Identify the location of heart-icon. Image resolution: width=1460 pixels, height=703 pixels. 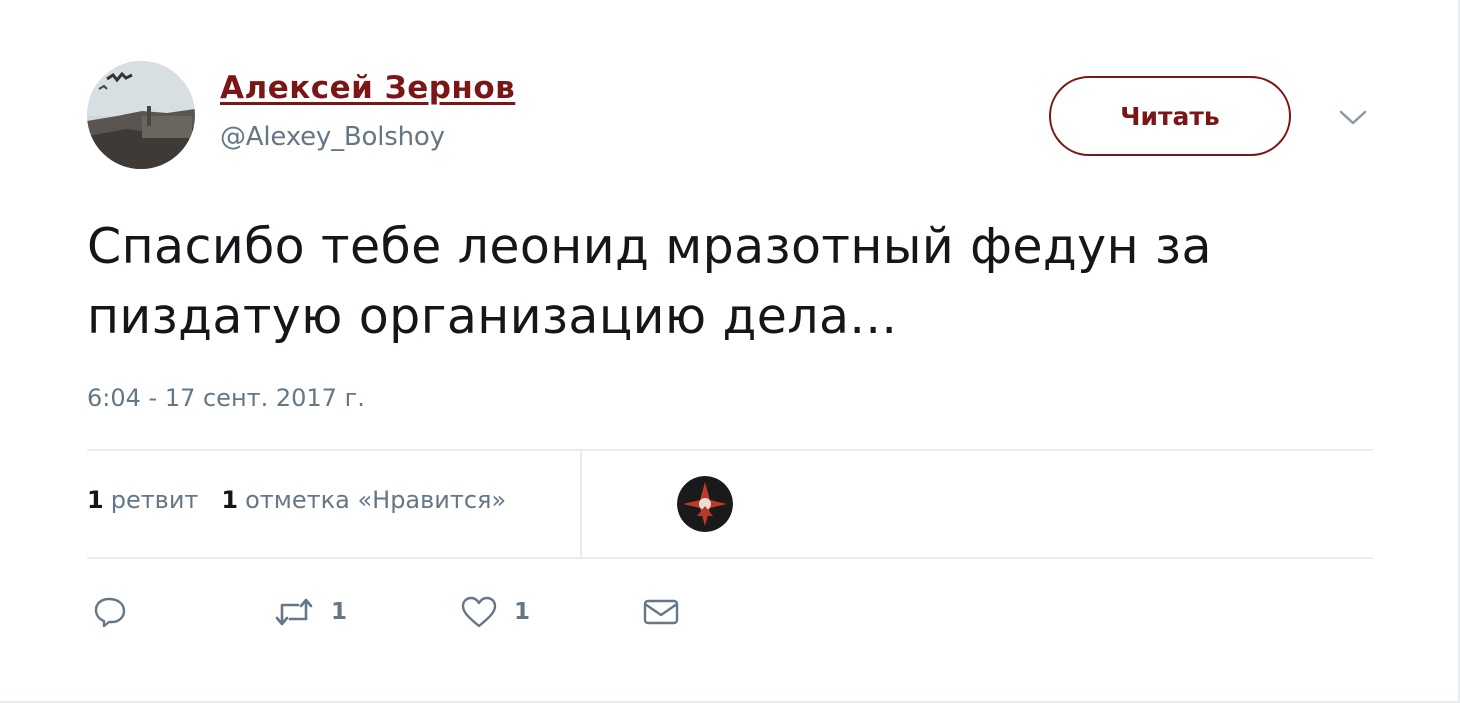
(479, 612).